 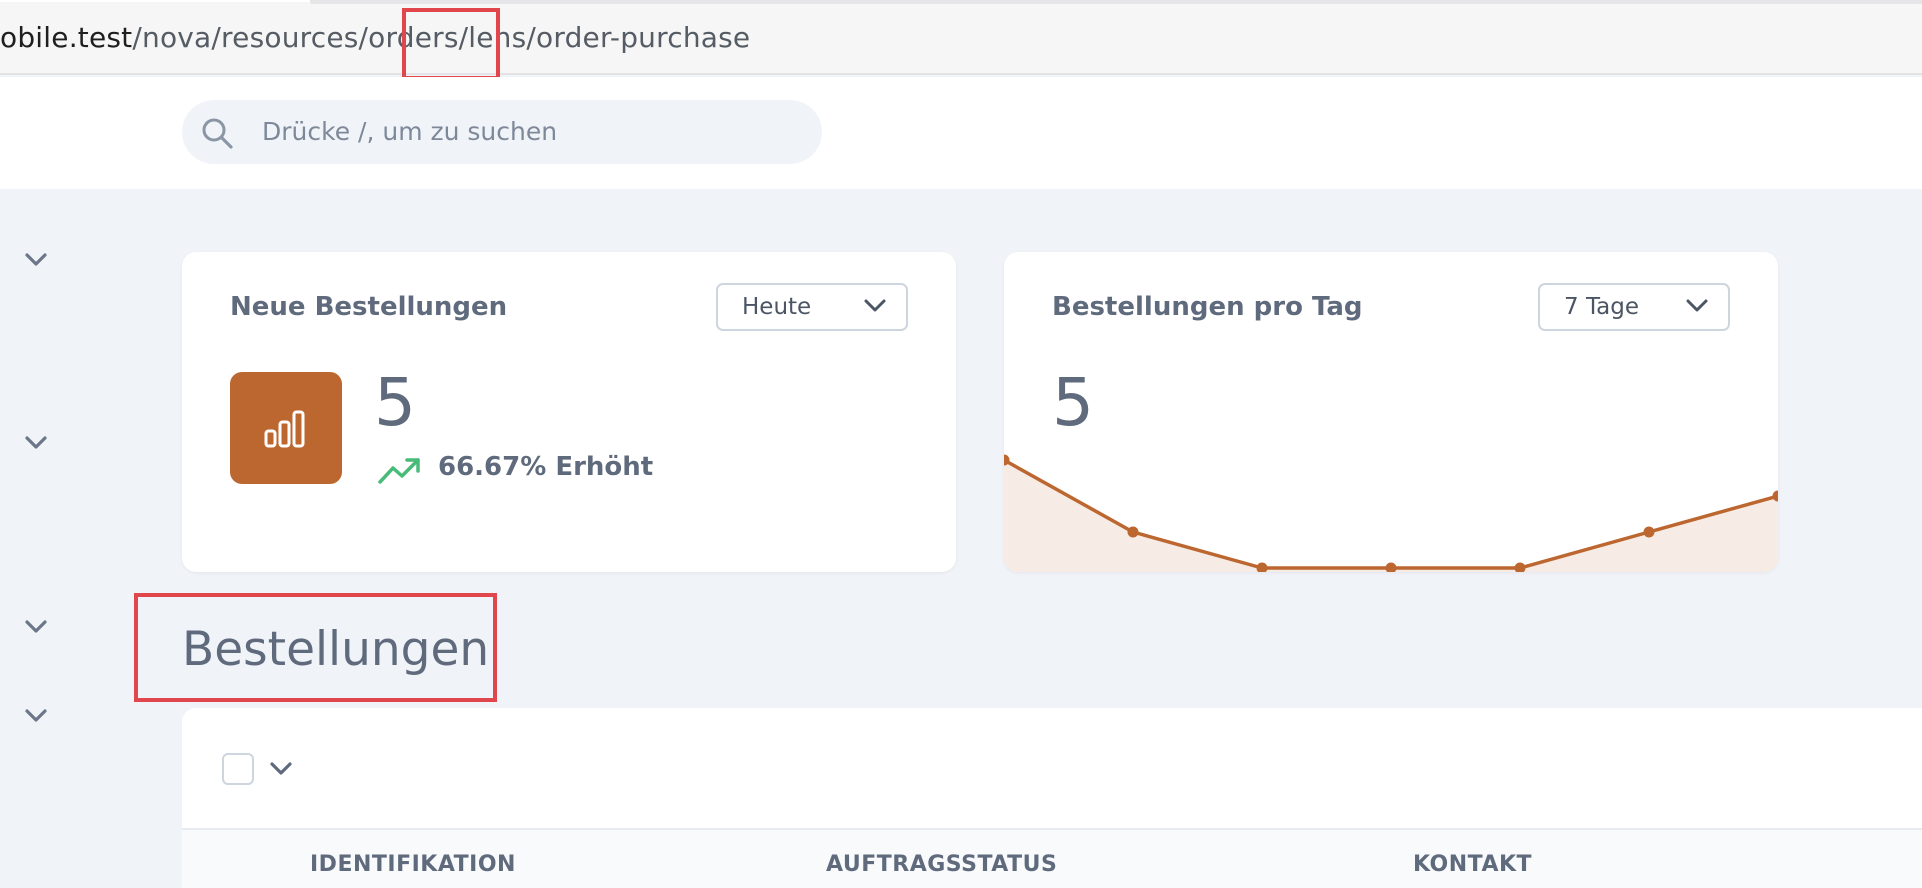 What do you see at coordinates (66, 37) in the screenshot?
I see `url-host: obile.test` at bounding box center [66, 37].